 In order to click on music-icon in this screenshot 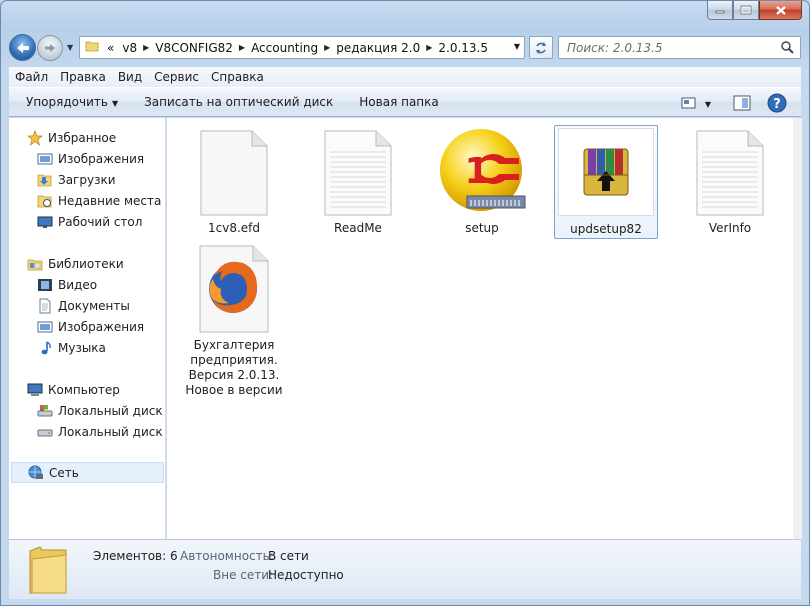, I will do `click(45, 348)`.